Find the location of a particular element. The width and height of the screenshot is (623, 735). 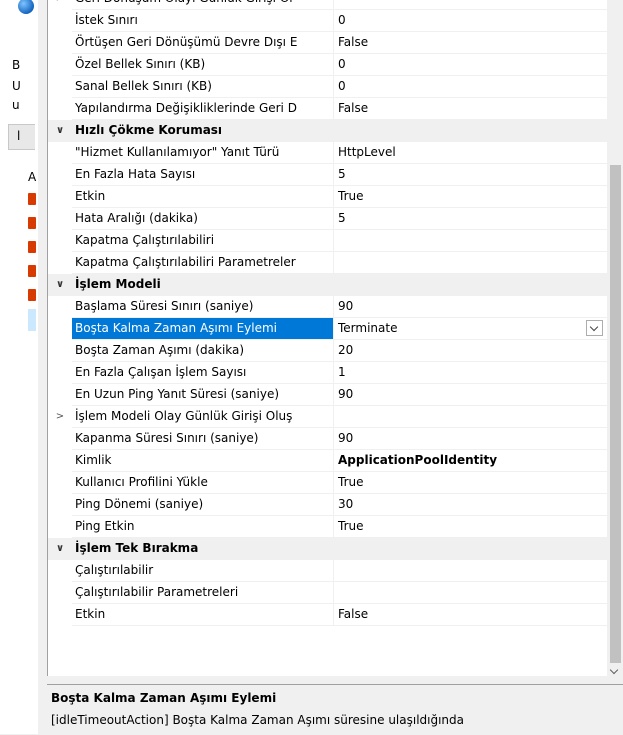

property-value: 1 is located at coordinates (471, 372).